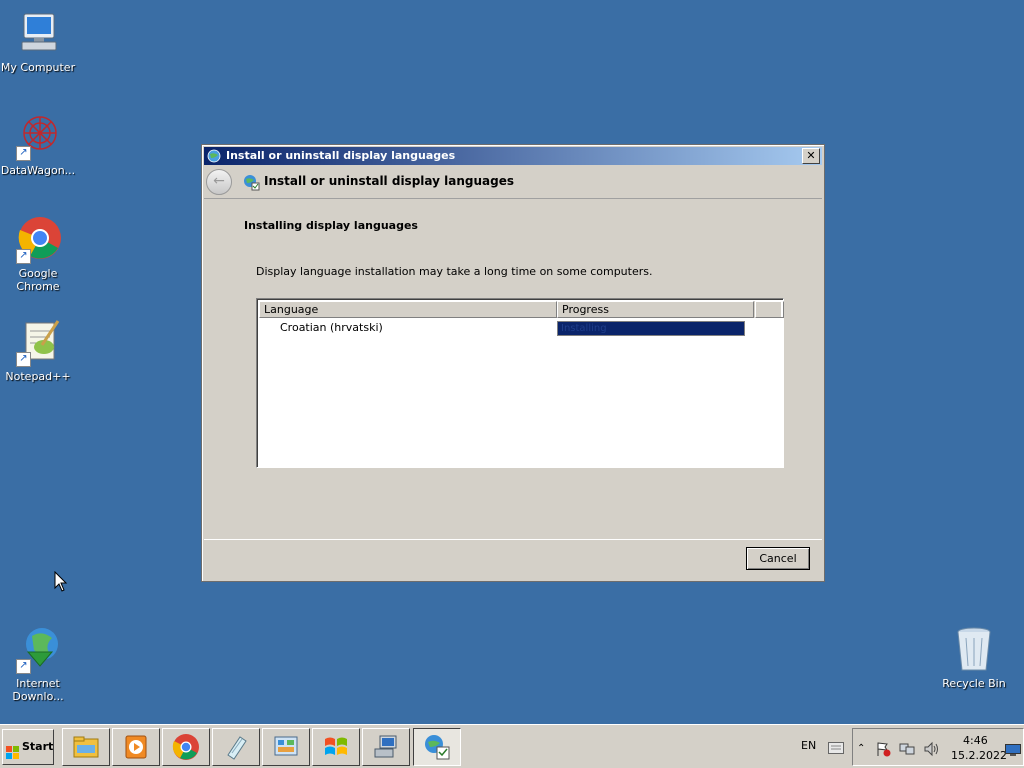 This screenshot has height=768, width=1024. What do you see at coordinates (331, 327) in the screenshot?
I see `language-name: Croatian (hrvatski)` at bounding box center [331, 327].